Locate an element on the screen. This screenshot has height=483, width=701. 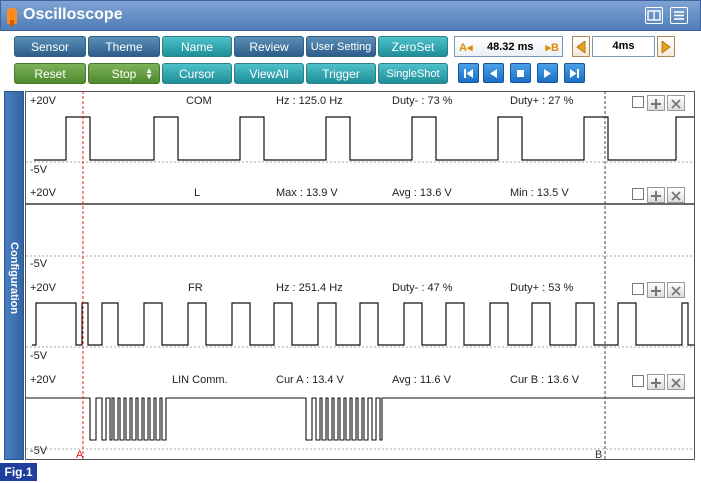
cursor-b-indicator: ▸B is located at coordinates (552, 48).